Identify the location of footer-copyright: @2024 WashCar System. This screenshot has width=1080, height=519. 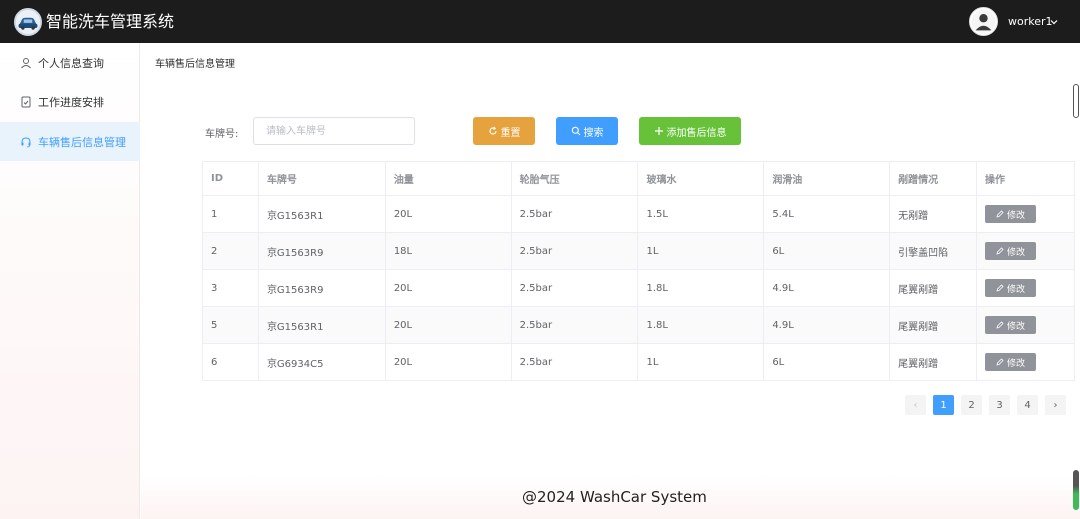
(614, 497).